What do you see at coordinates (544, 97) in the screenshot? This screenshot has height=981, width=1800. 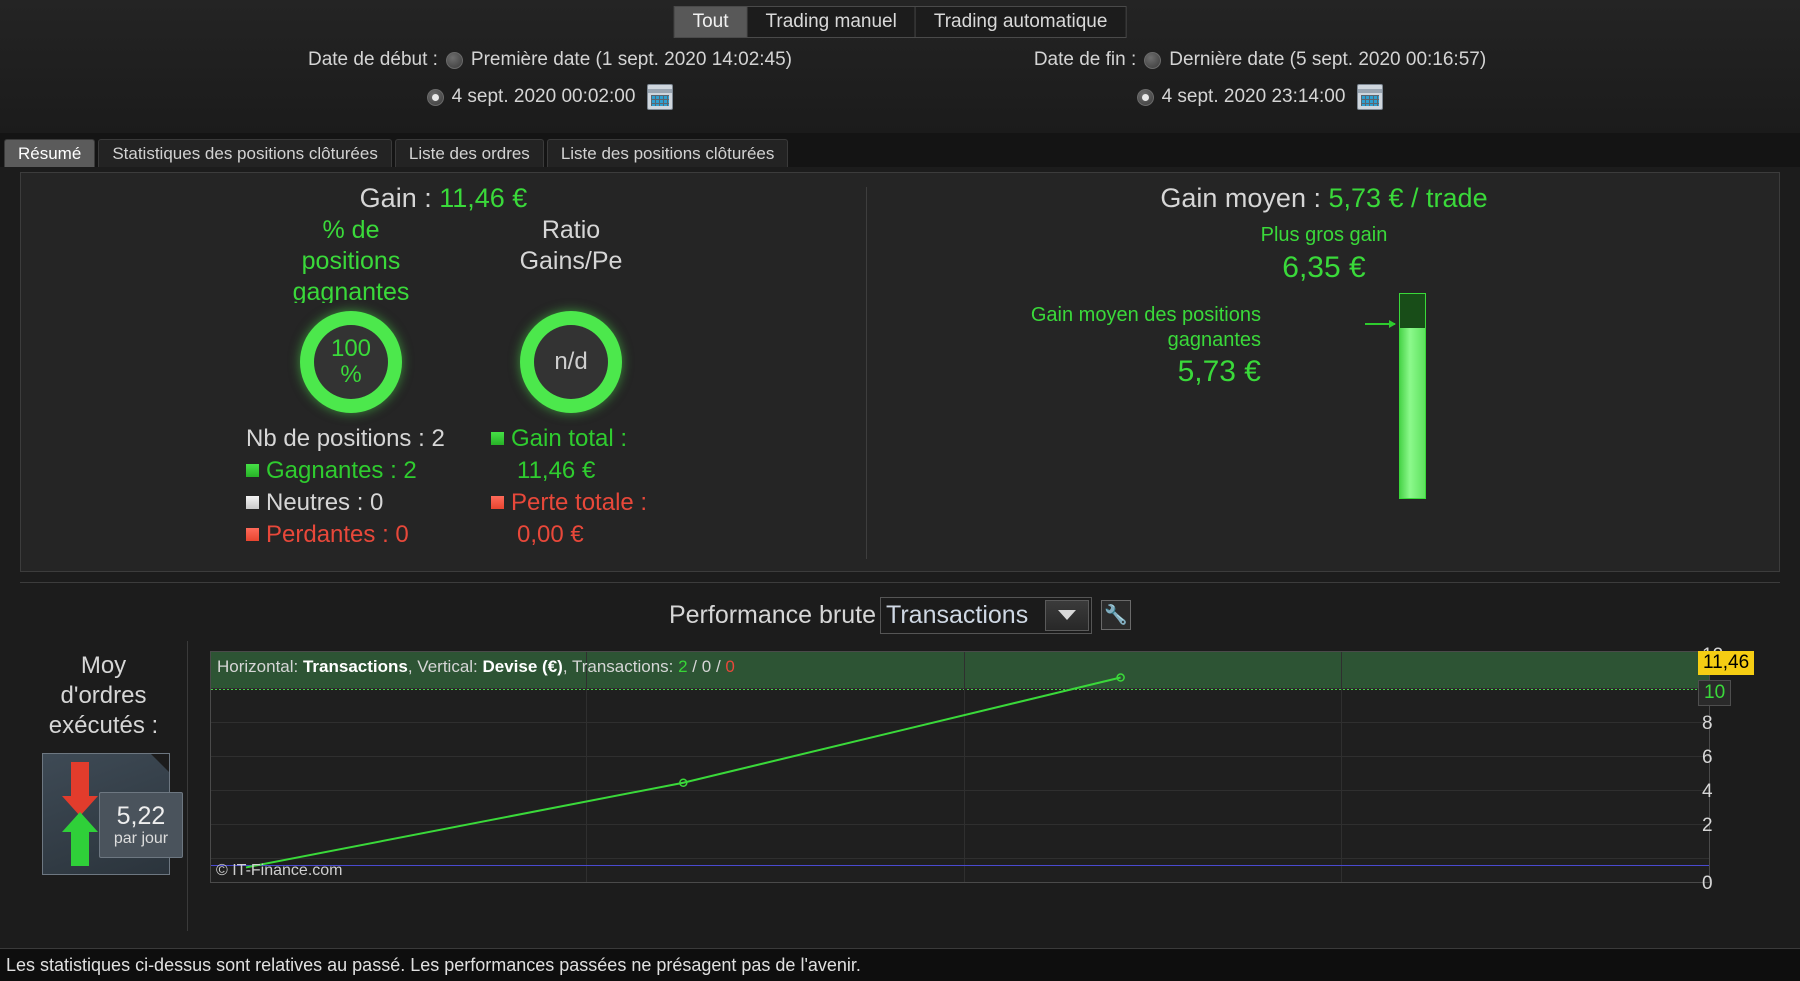 I see `start-date-custom-text: 4 sept. 2020 00:02:00` at bounding box center [544, 97].